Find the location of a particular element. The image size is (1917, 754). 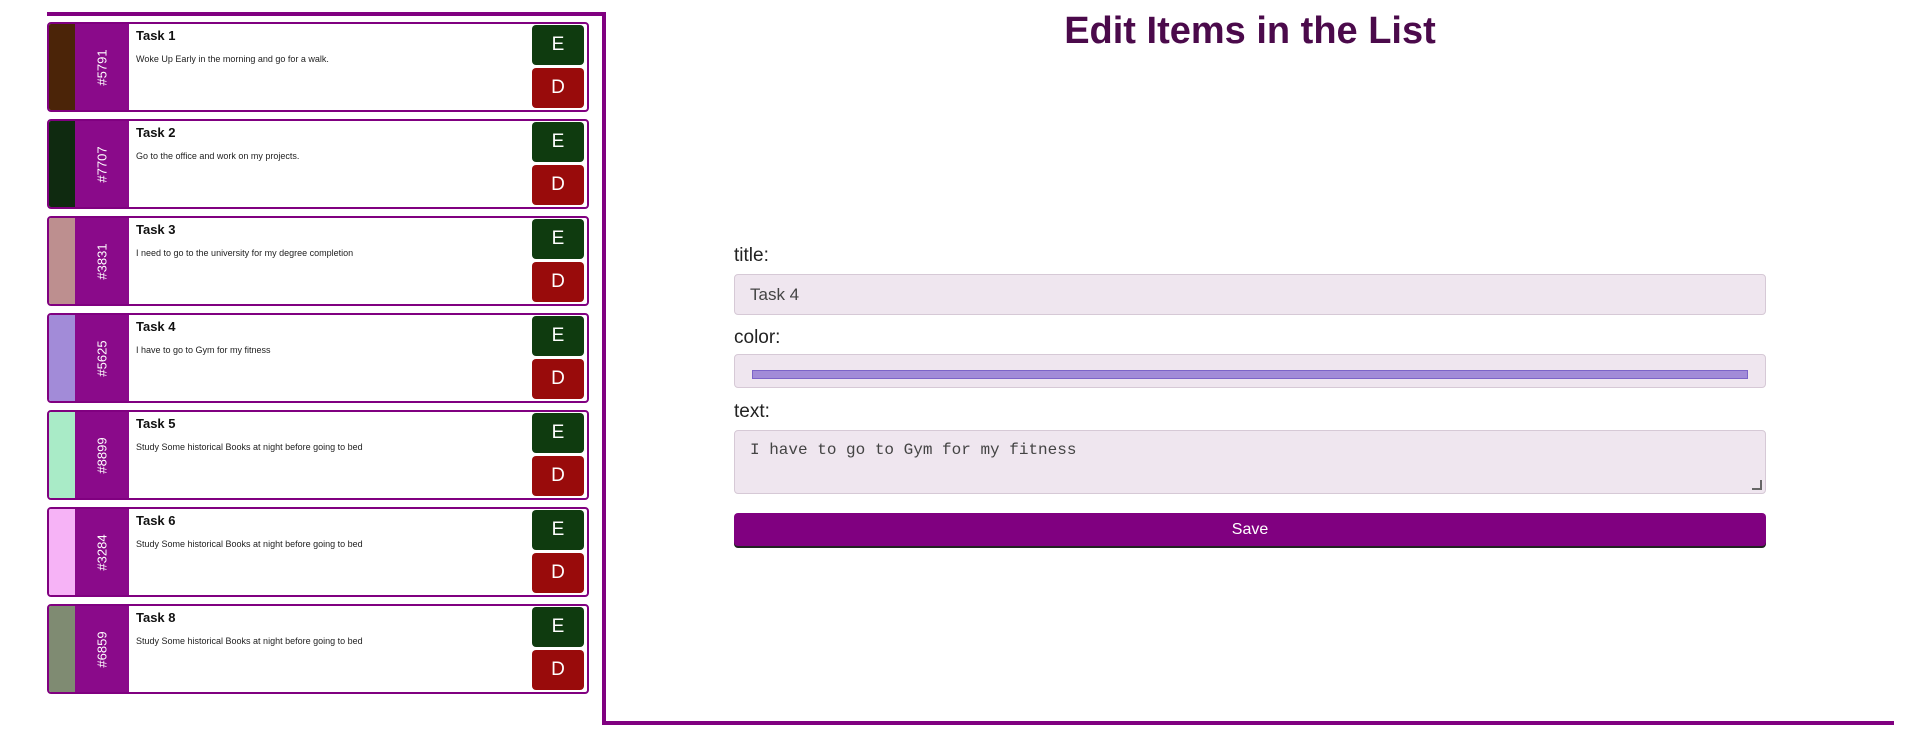

color-label: color: is located at coordinates (757, 337).